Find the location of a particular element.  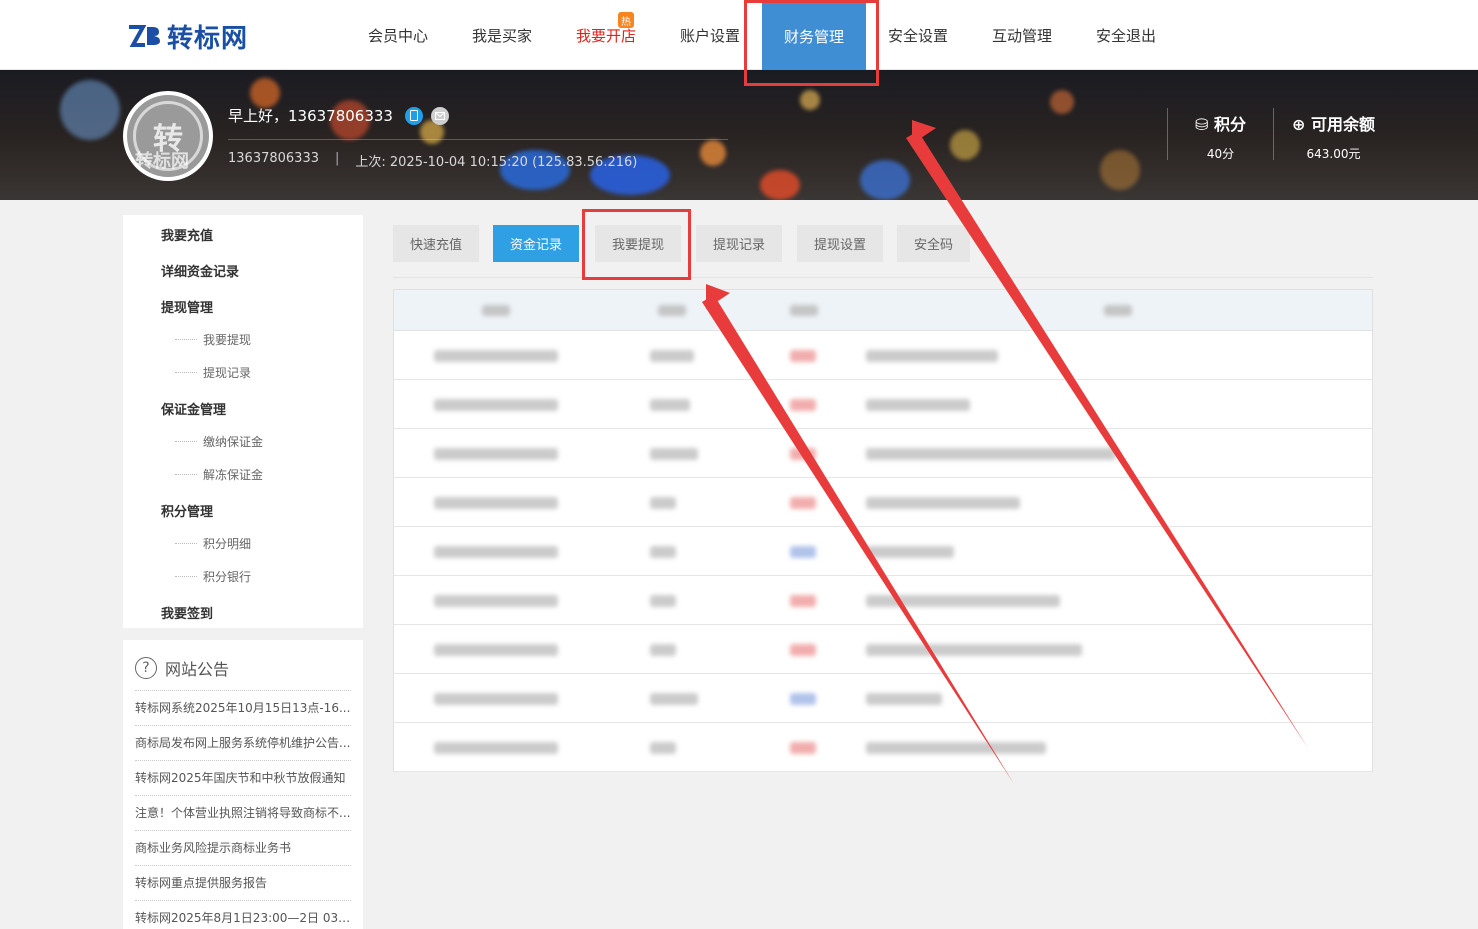

nav-label: 互动管理 is located at coordinates (1021, 35).